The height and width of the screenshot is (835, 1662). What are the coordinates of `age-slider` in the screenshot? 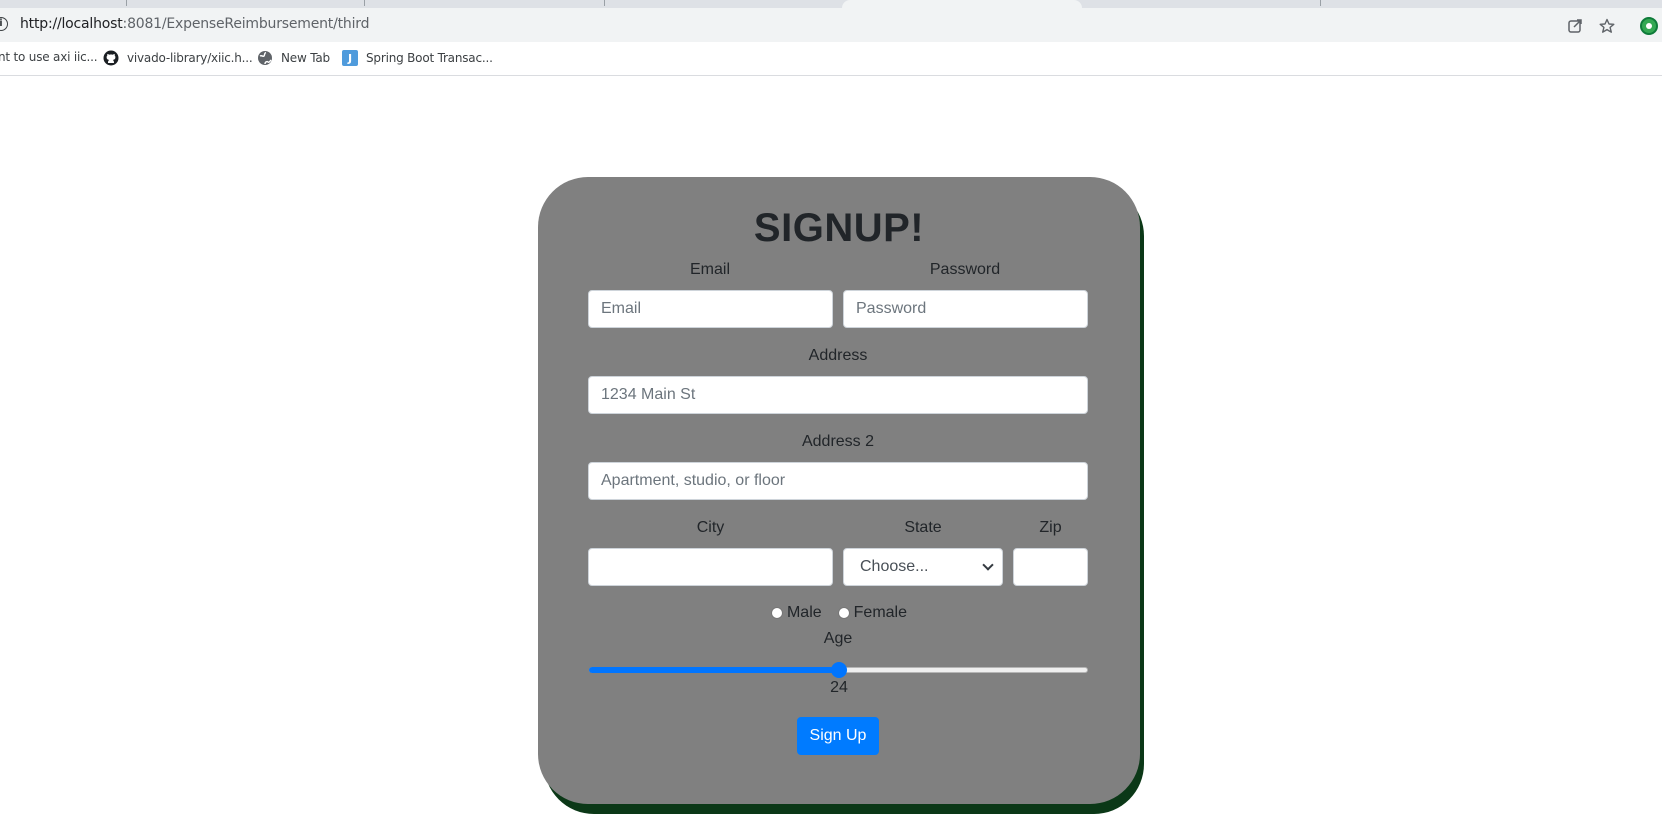 It's located at (838, 670).